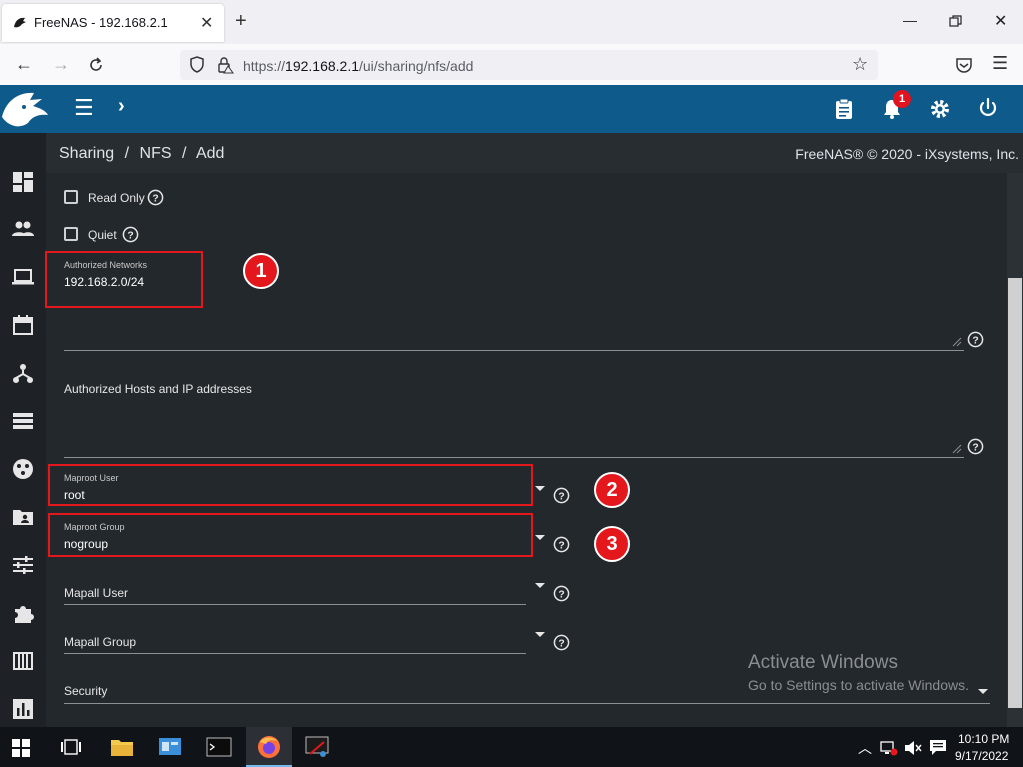 The image size is (1023, 767). What do you see at coordinates (938, 747) in the screenshot?
I see `action-center-icon` at bounding box center [938, 747].